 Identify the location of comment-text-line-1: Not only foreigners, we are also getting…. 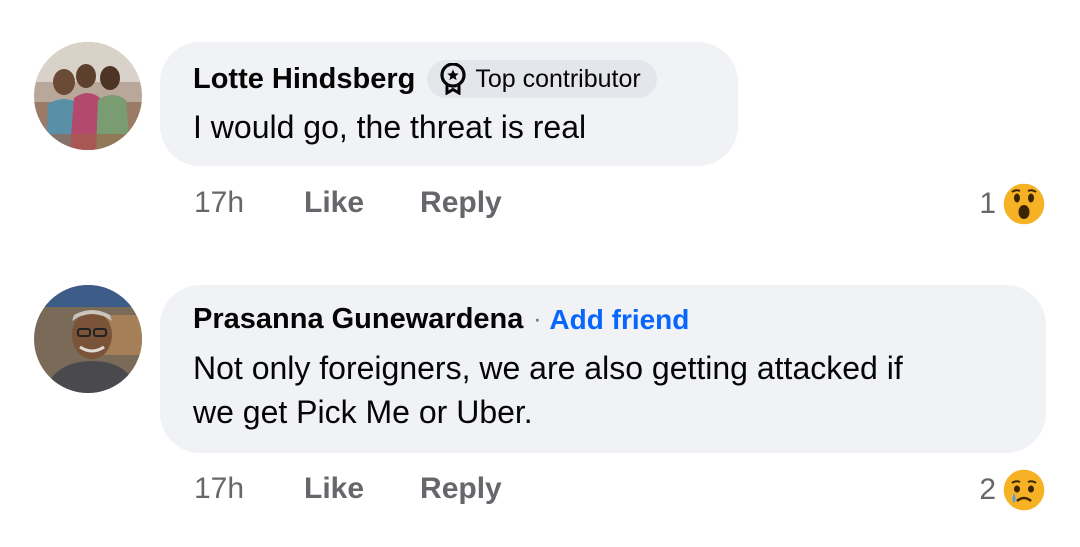
(548, 368).